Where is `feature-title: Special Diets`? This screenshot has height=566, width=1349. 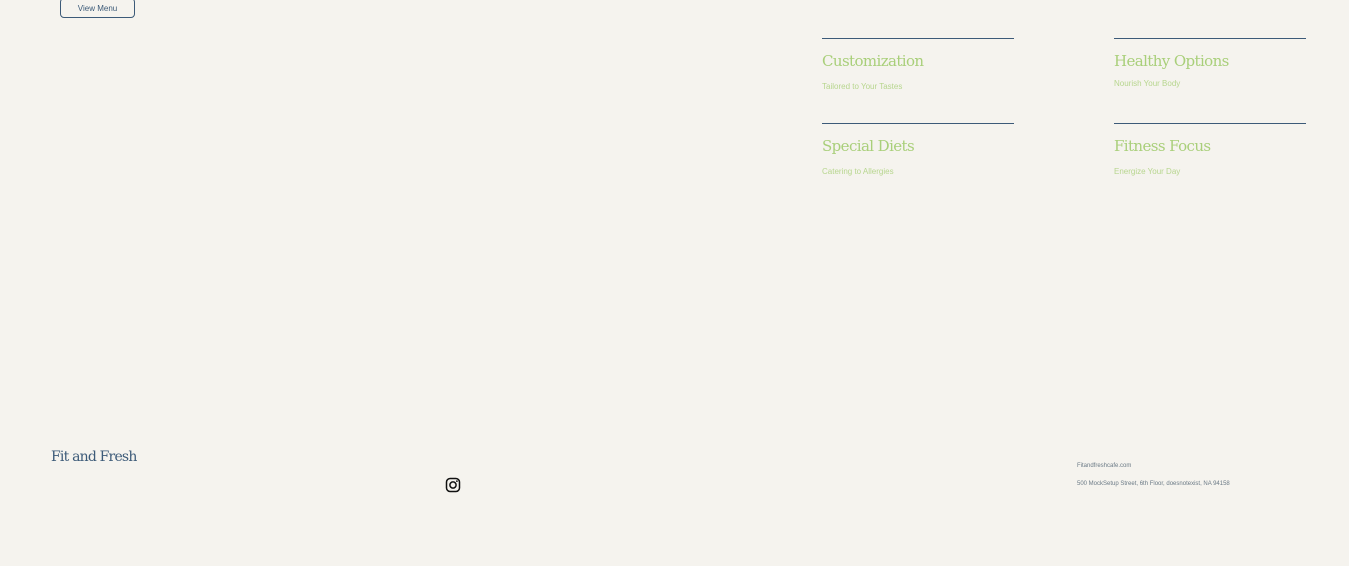 feature-title: Special Diets is located at coordinates (868, 146).